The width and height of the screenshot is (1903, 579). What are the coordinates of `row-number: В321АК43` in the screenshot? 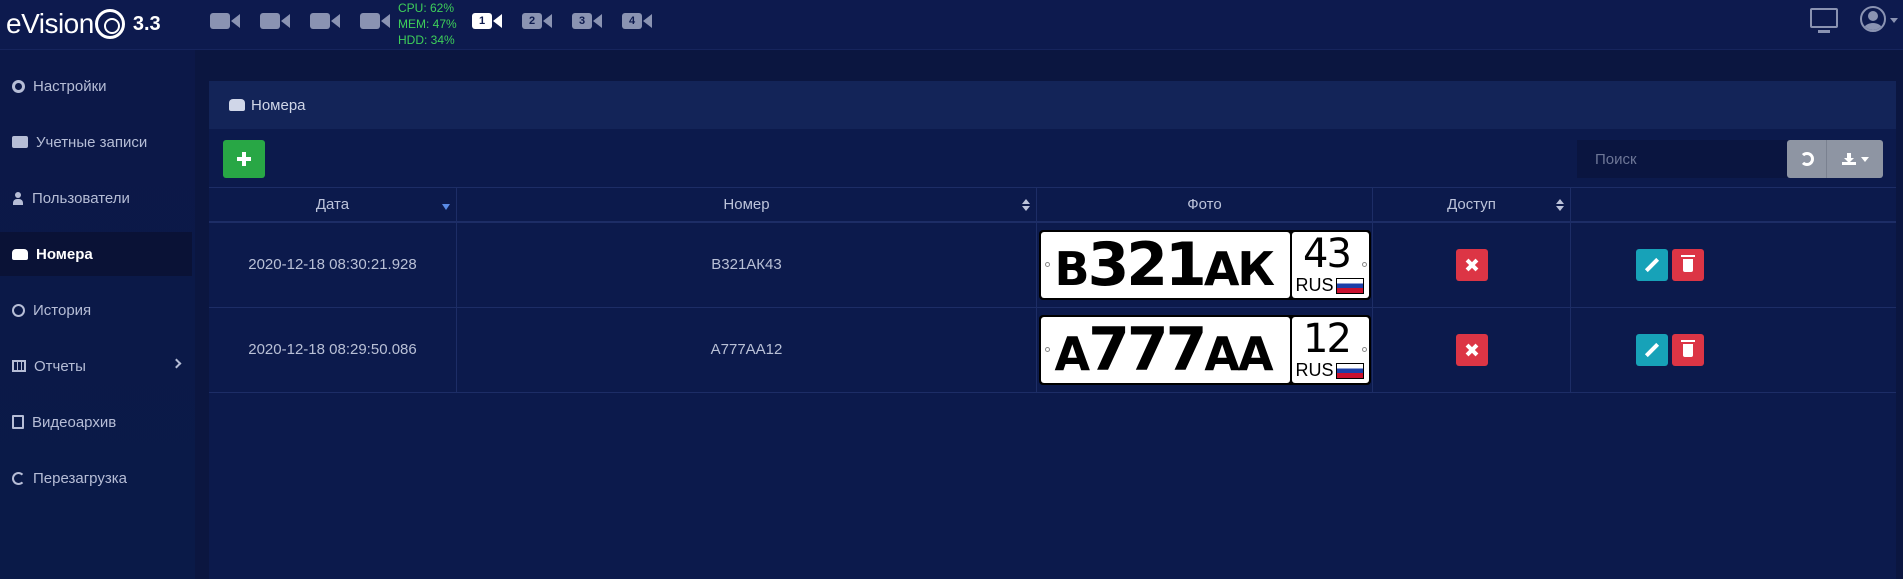 It's located at (747, 265).